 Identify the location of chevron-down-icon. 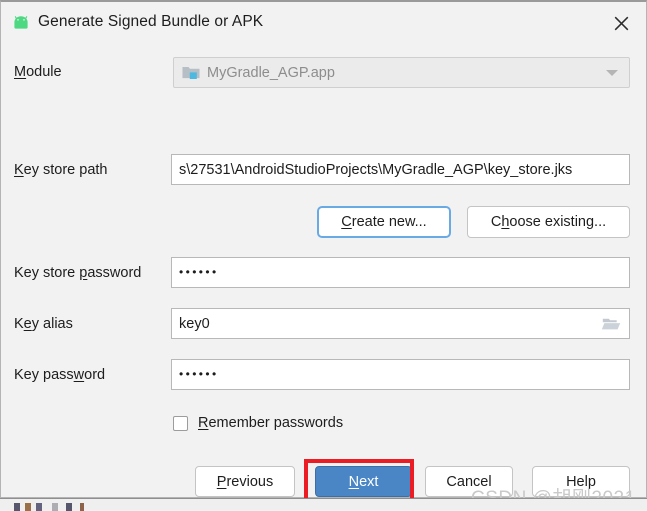
(612, 72).